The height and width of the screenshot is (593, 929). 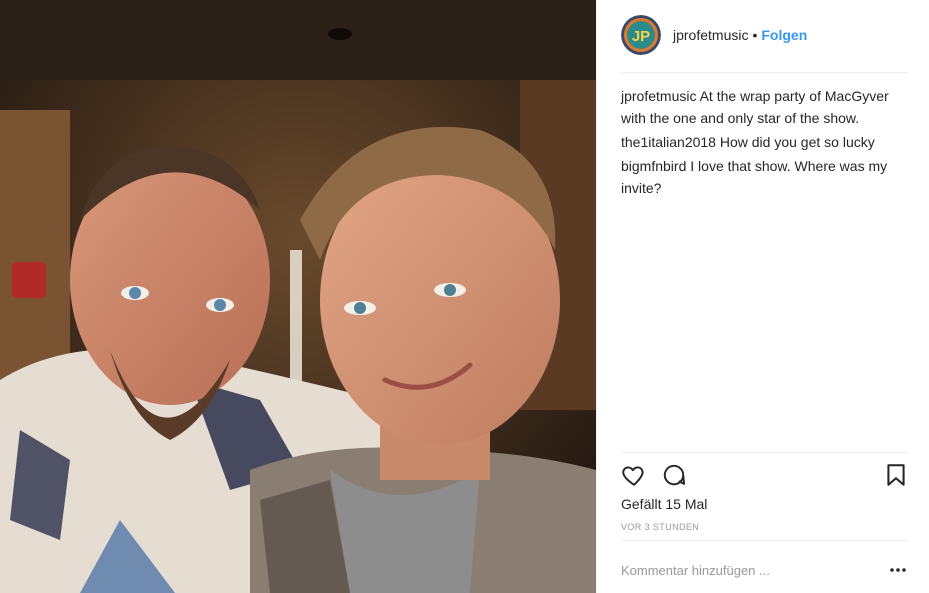 What do you see at coordinates (634, 475) in the screenshot?
I see `heart-icon` at bounding box center [634, 475].